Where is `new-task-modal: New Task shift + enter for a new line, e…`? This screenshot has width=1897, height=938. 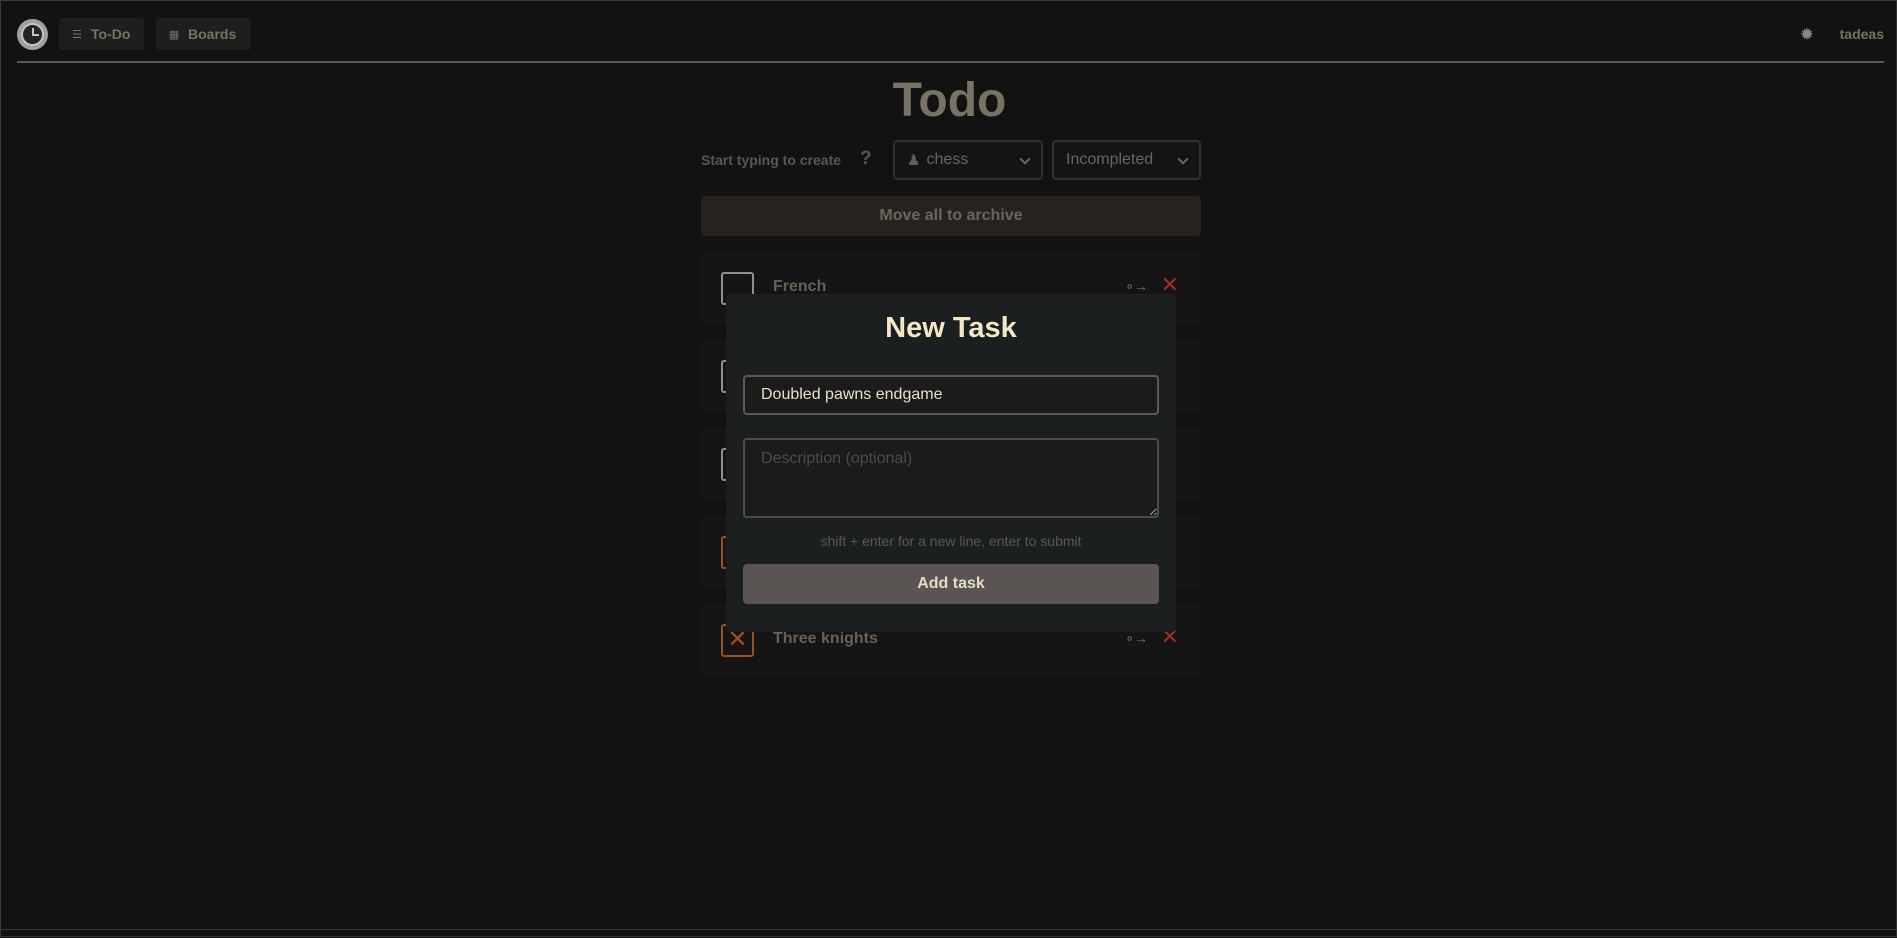 new-task-modal: New Task shift + enter for a new line, e… is located at coordinates (951, 463).